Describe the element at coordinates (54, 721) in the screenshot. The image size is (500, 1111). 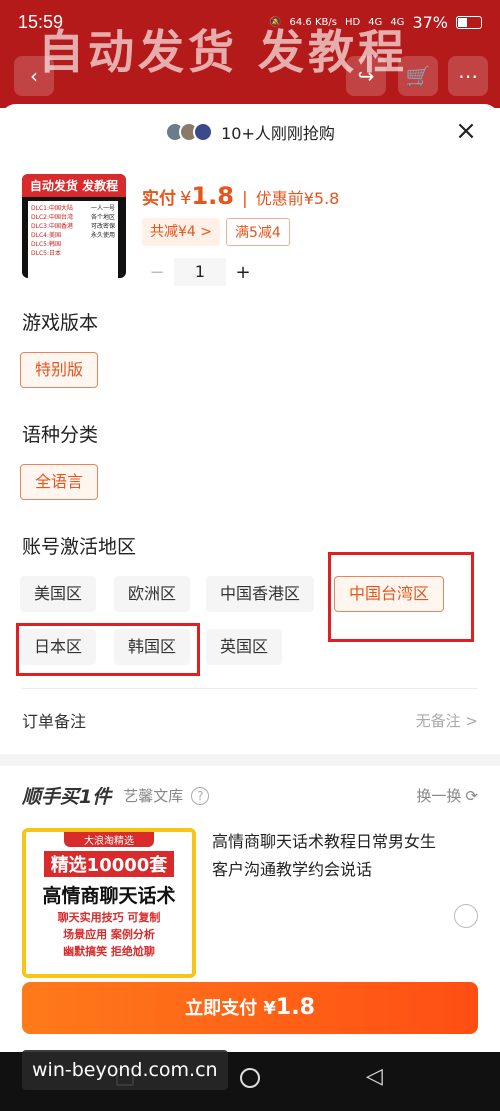
I see `order-remark-label: 订单备注` at that location.